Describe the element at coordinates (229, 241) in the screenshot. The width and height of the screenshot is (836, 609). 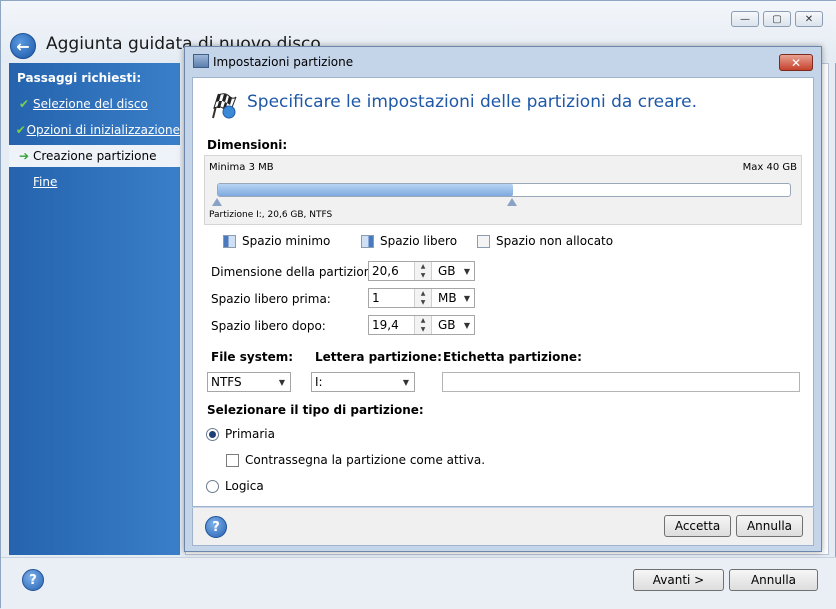
I see `min-space-swatch` at that location.